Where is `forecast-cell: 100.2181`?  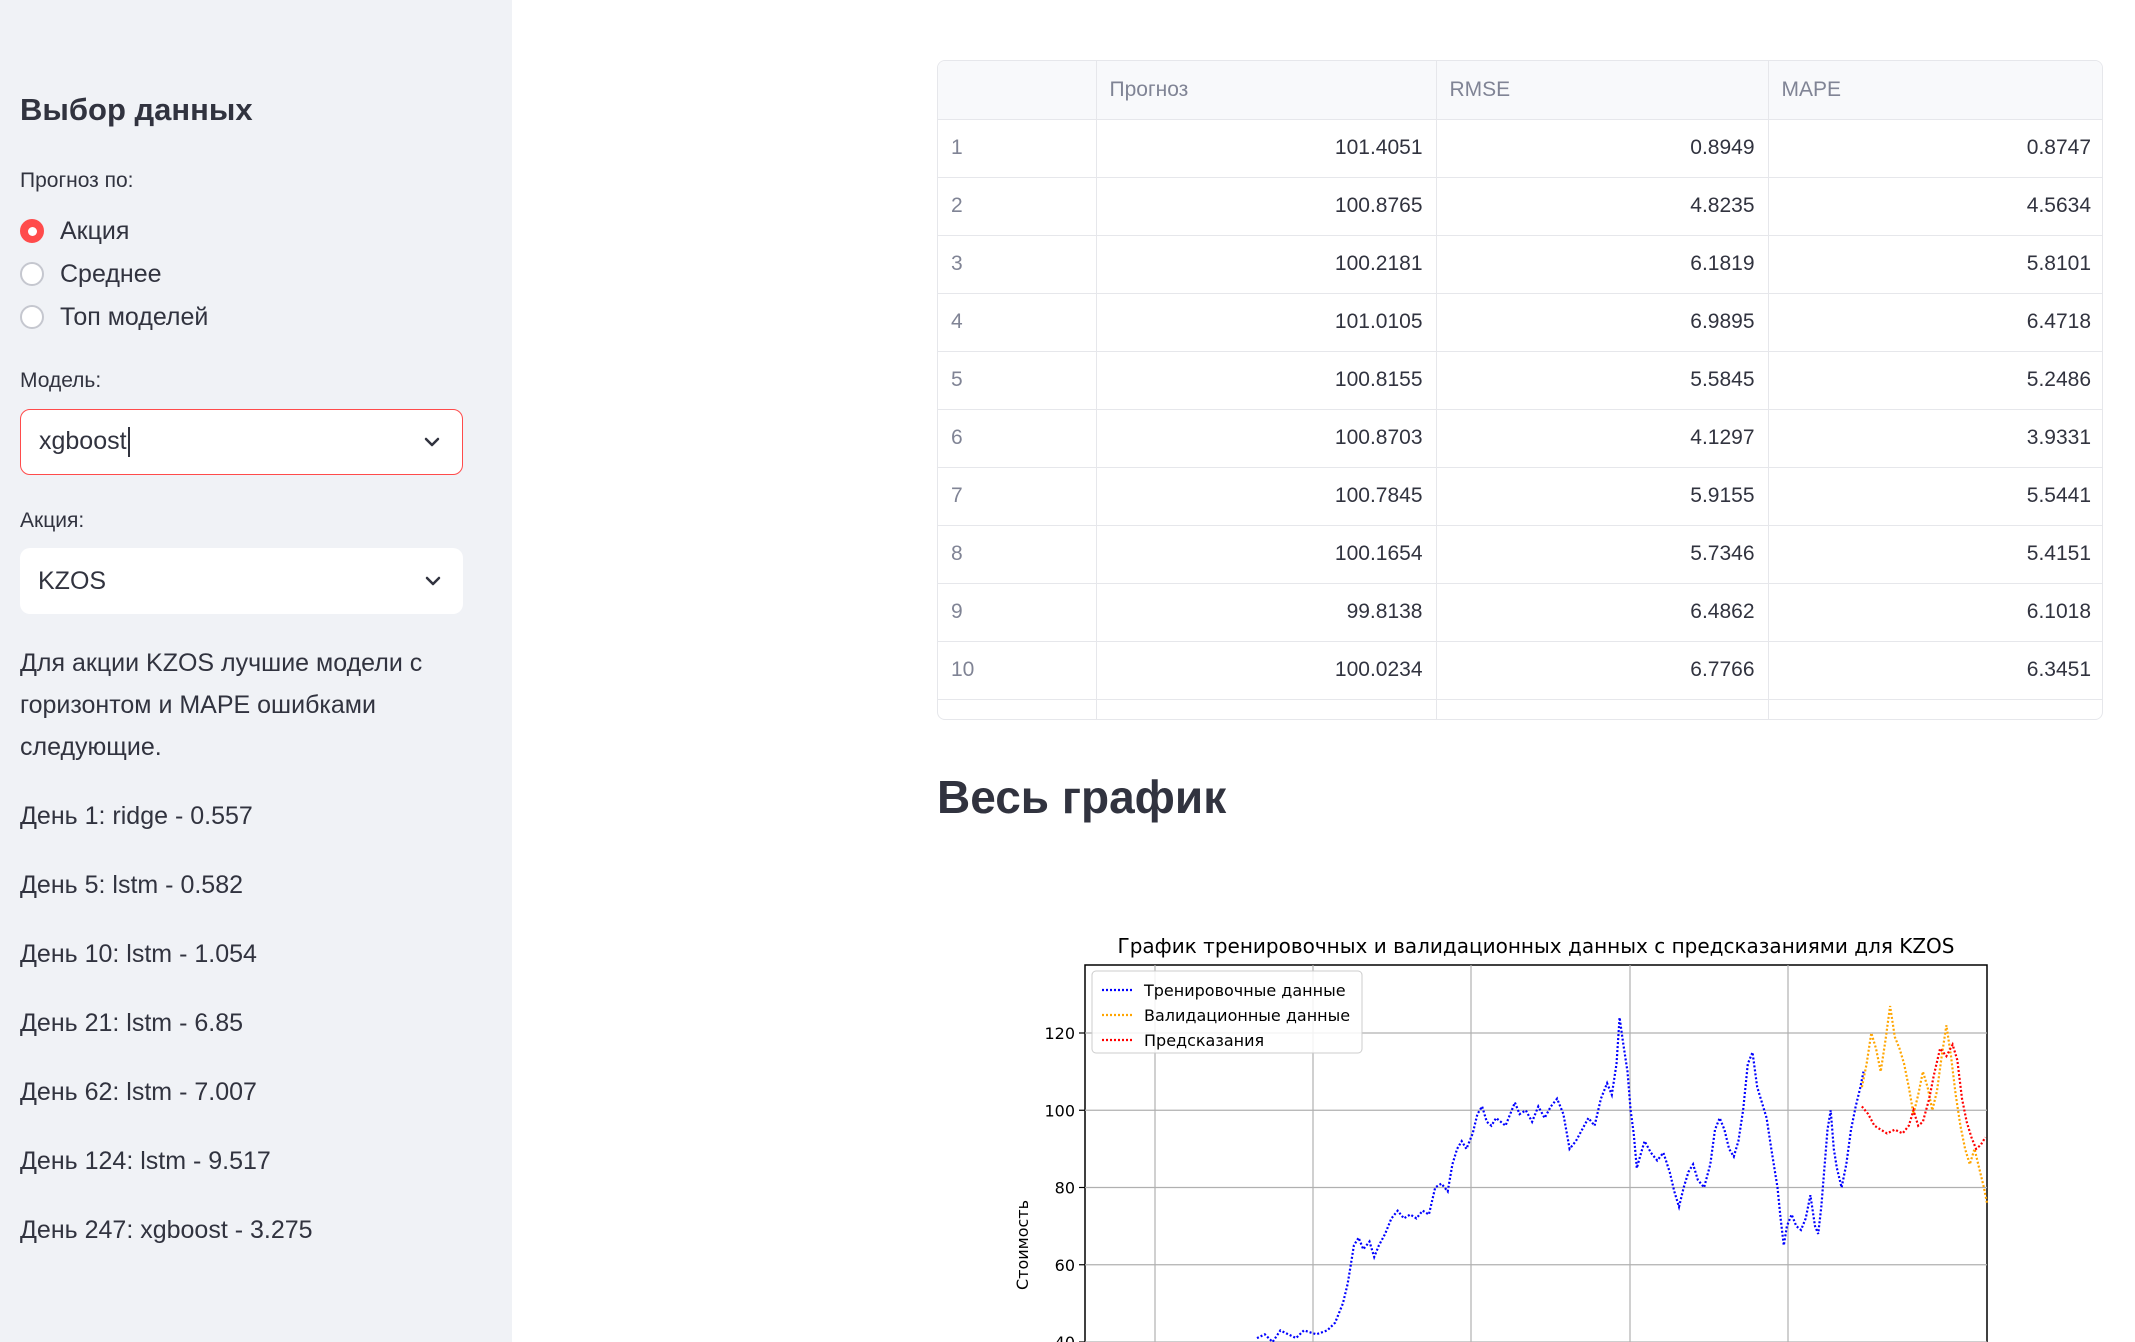 forecast-cell: 100.2181 is located at coordinates (1266, 264).